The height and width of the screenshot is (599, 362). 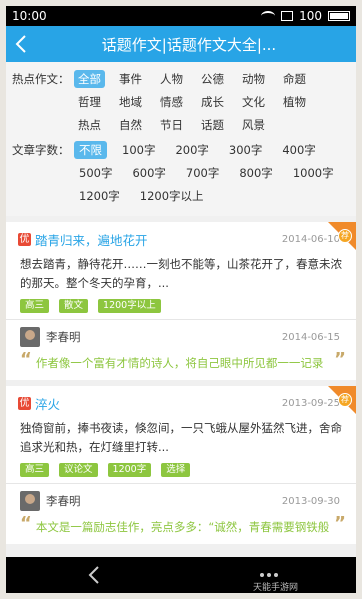 What do you see at coordinates (181, 333) in the screenshot?
I see `reviewer-row: 李春明 2014-06-15` at bounding box center [181, 333].